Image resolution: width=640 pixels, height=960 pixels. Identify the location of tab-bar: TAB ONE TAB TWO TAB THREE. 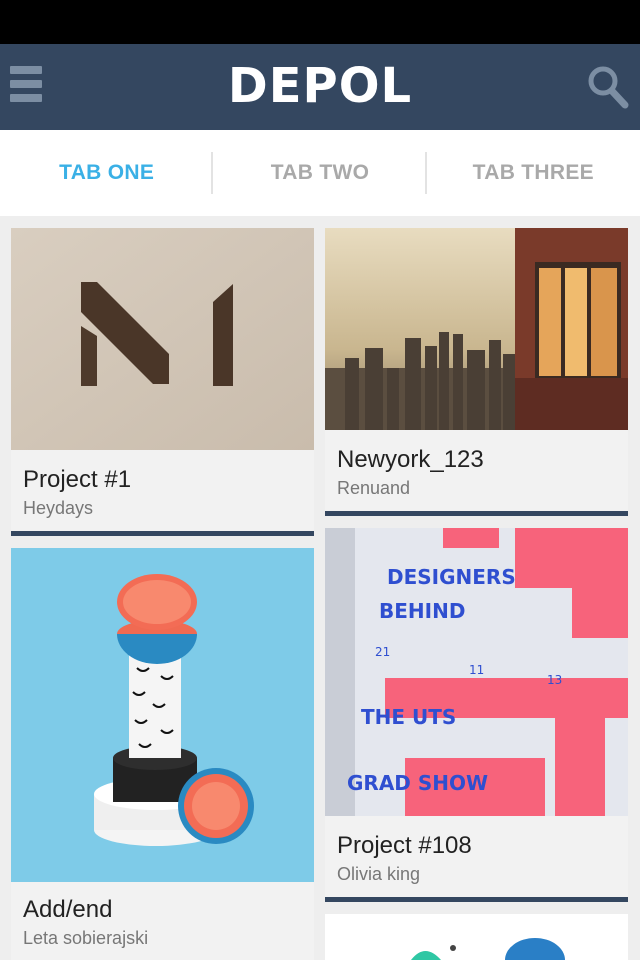
(320, 173).